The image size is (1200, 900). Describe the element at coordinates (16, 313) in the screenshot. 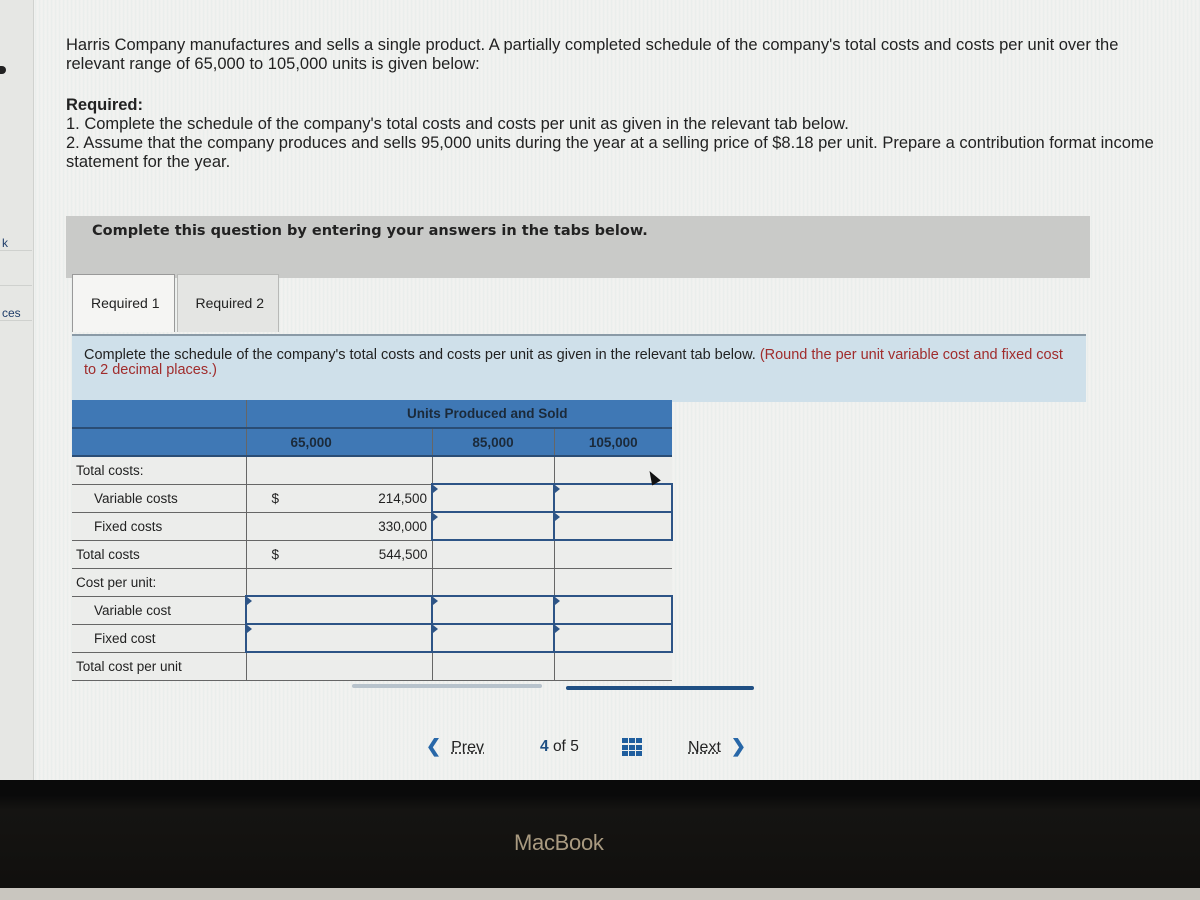

I see `sidebar-item-partial-3: ces` at that location.